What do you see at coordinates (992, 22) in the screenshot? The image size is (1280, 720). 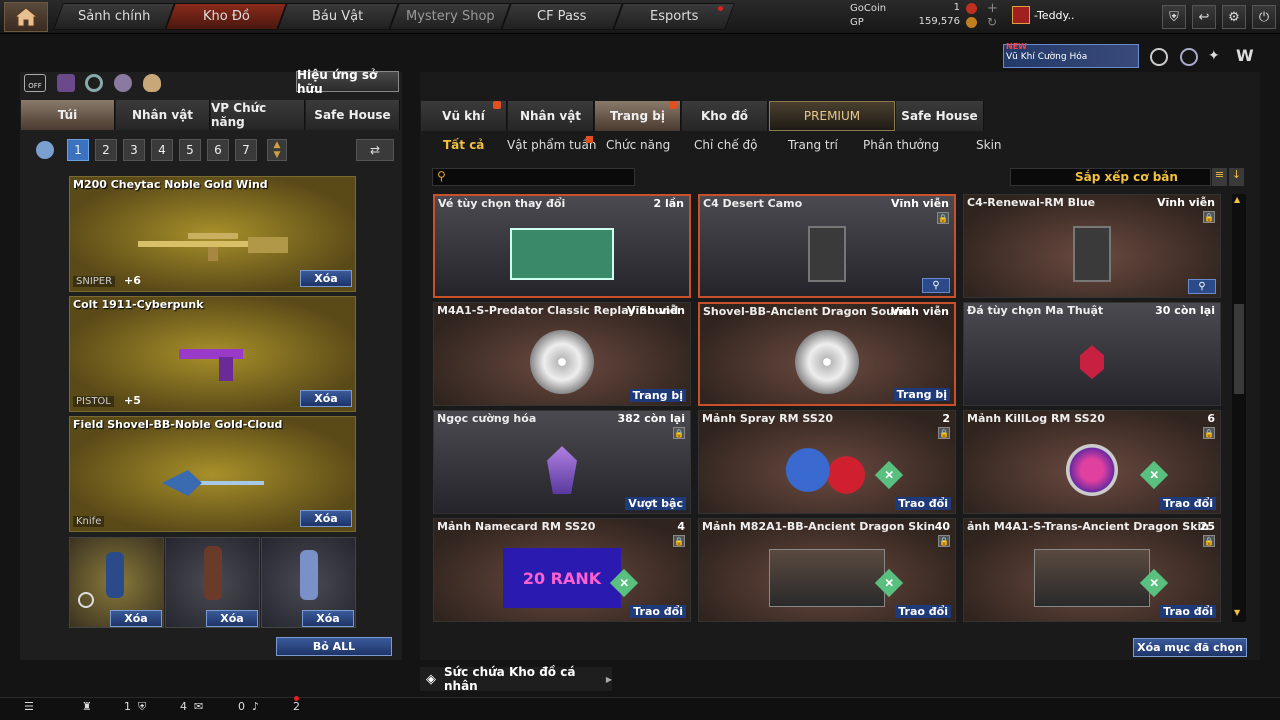 I see `refresh-icon: ↻` at bounding box center [992, 22].